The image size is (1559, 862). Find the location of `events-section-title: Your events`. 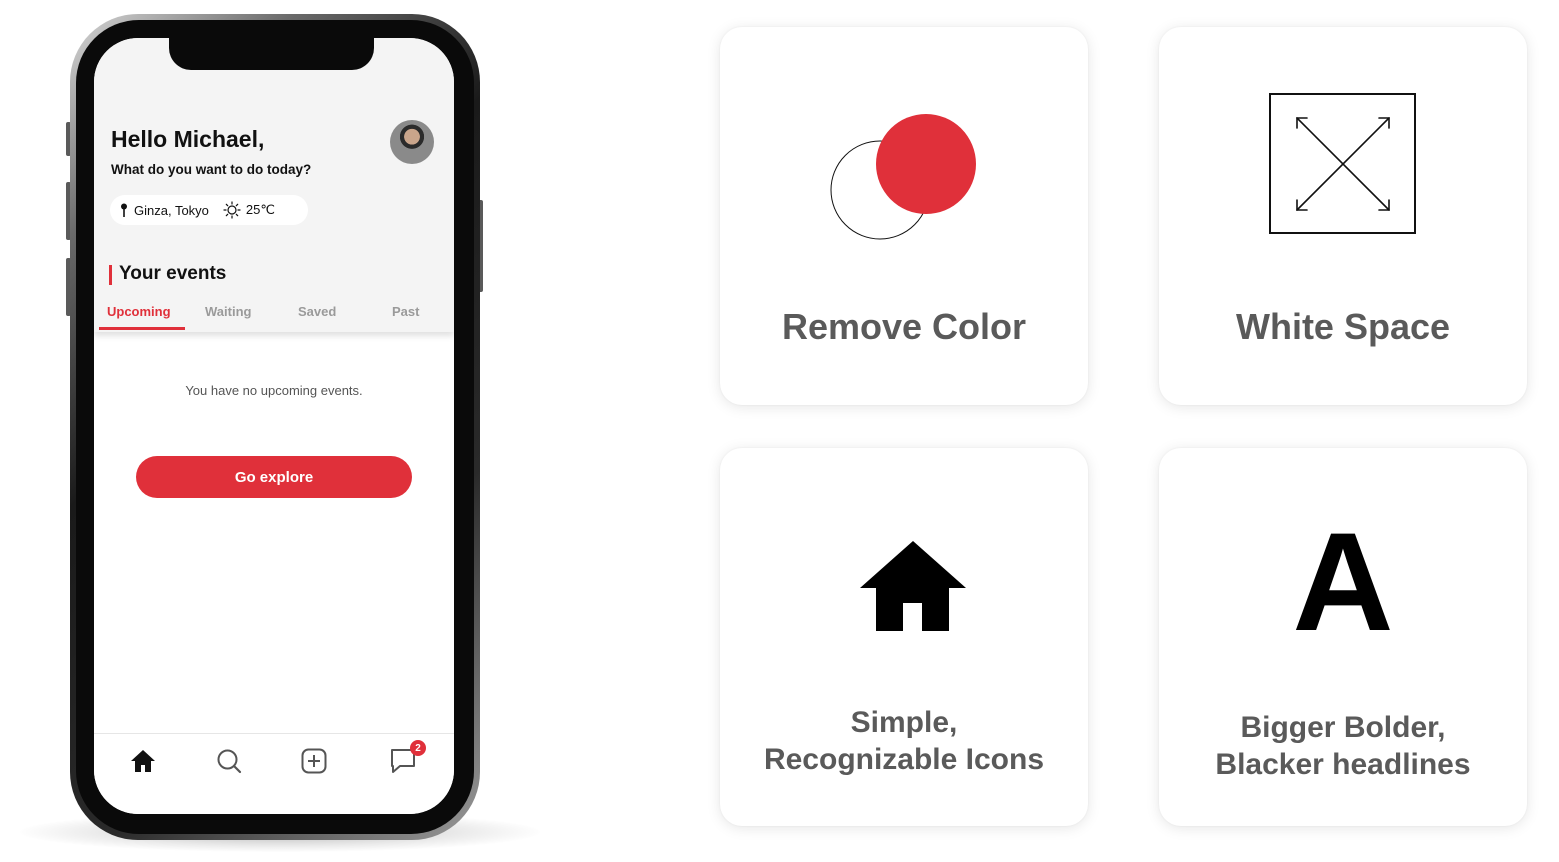

events-section-title: Your events is located at coordinates (173, 273).